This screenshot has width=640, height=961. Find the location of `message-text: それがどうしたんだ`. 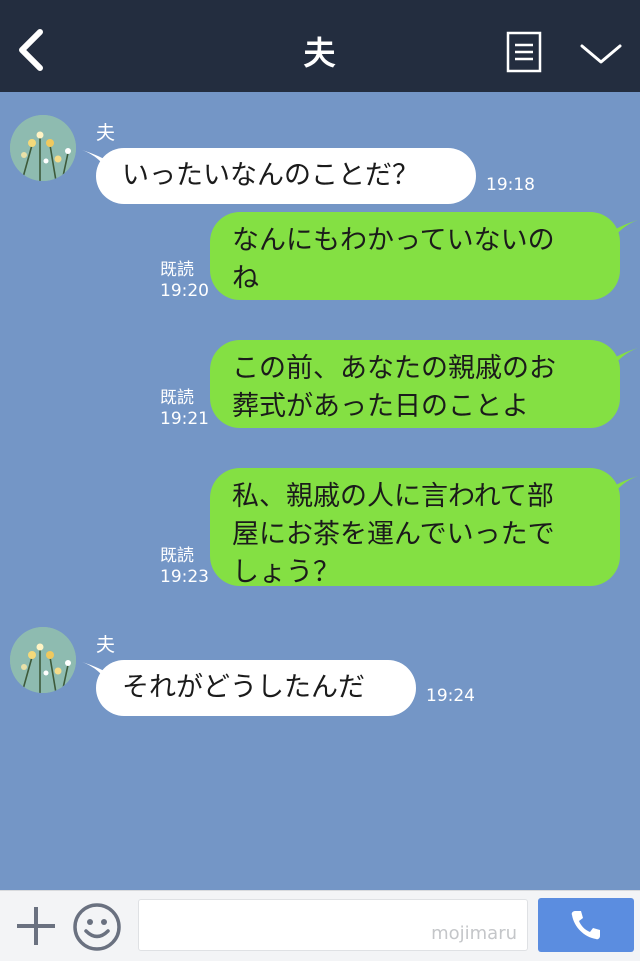

message-text: それがどうしたんだ is located at coordinates (243, 687).